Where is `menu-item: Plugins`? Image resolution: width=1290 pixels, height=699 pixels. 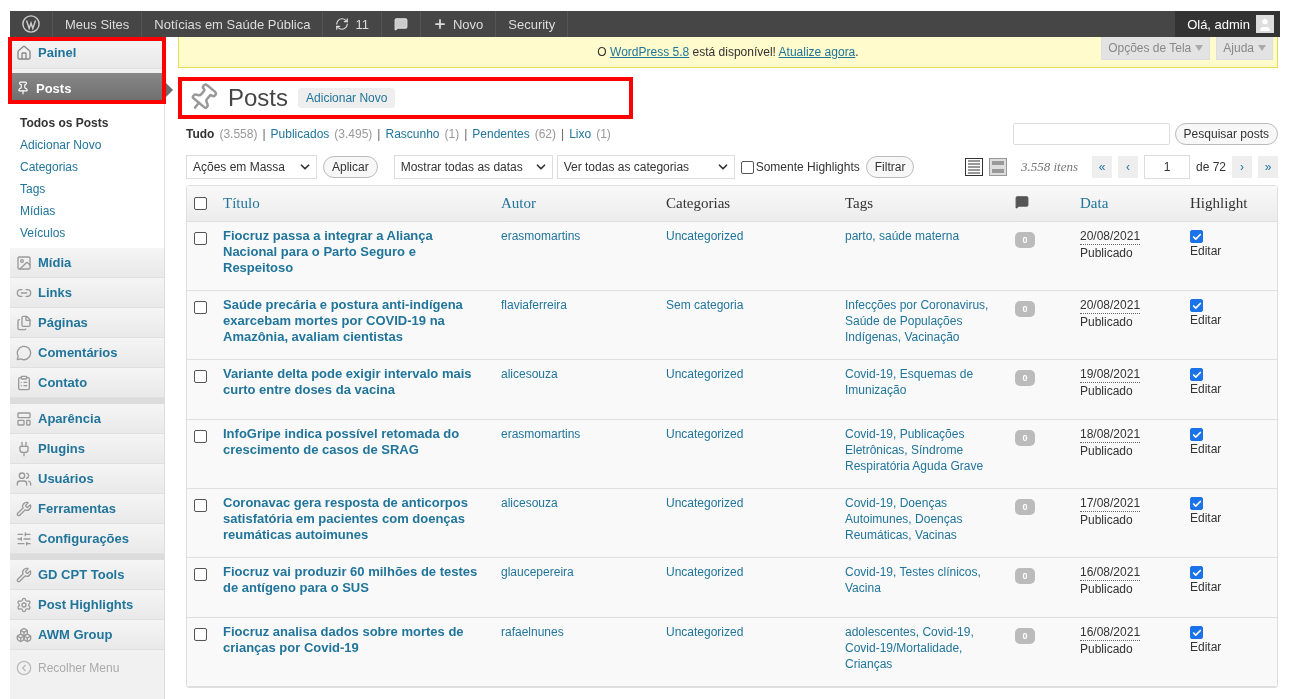
menu-item: Plugins is located at coordinates (87, 449).